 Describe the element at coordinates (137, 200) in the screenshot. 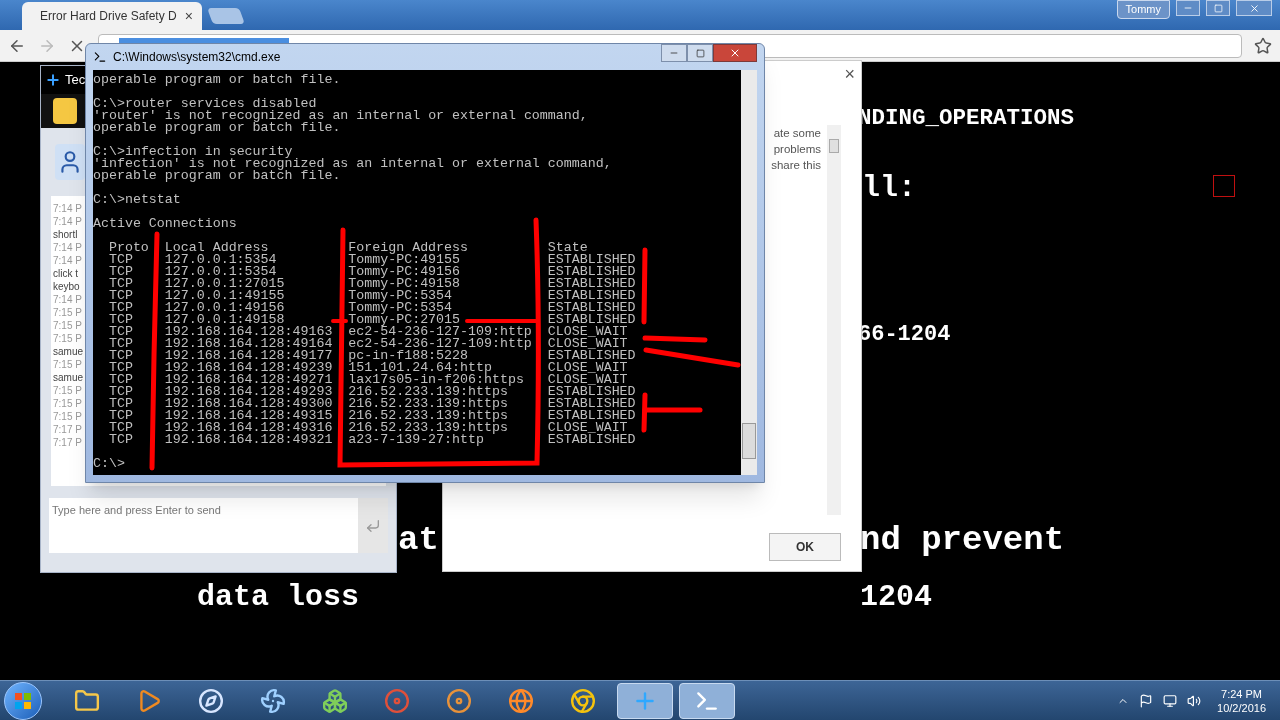

I see `console-line: C:\>netstat` at that location.